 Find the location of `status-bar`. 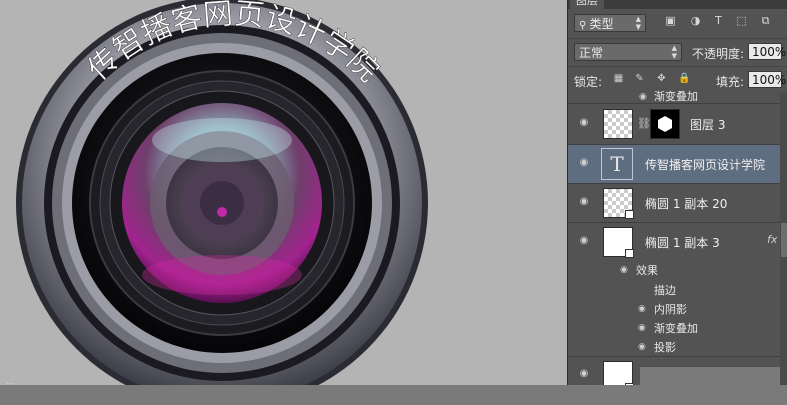

status-bar is located at coordinates (393, 395).